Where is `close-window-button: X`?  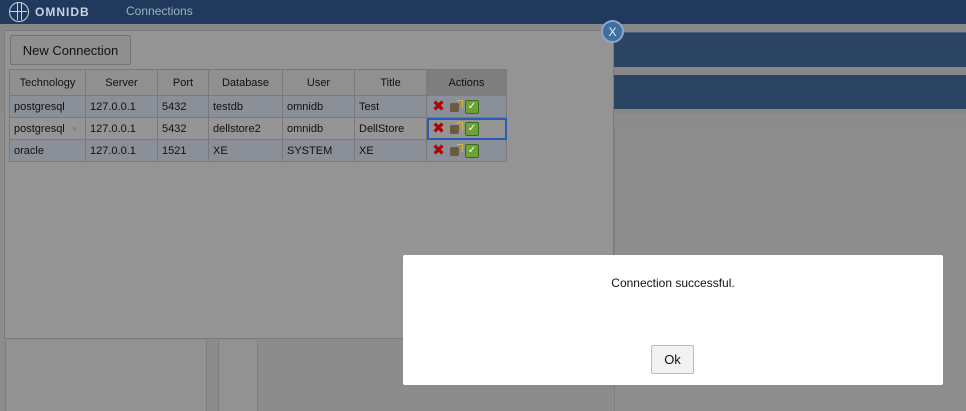 close-window-button: X is located at coordinates (612, 31).